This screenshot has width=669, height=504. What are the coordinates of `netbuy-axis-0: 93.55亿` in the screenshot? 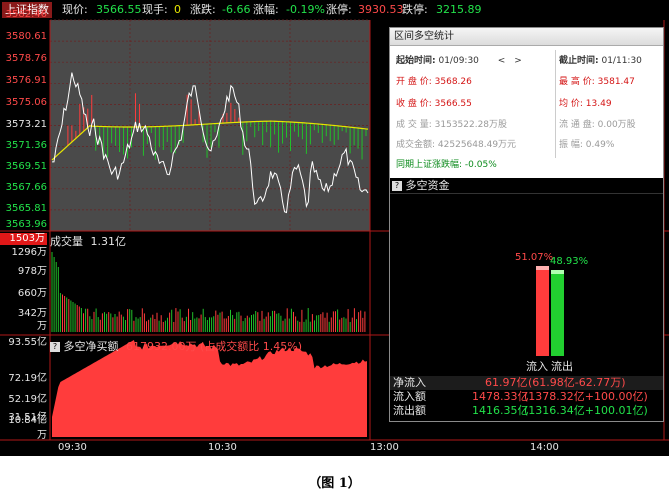 It's located at (27, 342).